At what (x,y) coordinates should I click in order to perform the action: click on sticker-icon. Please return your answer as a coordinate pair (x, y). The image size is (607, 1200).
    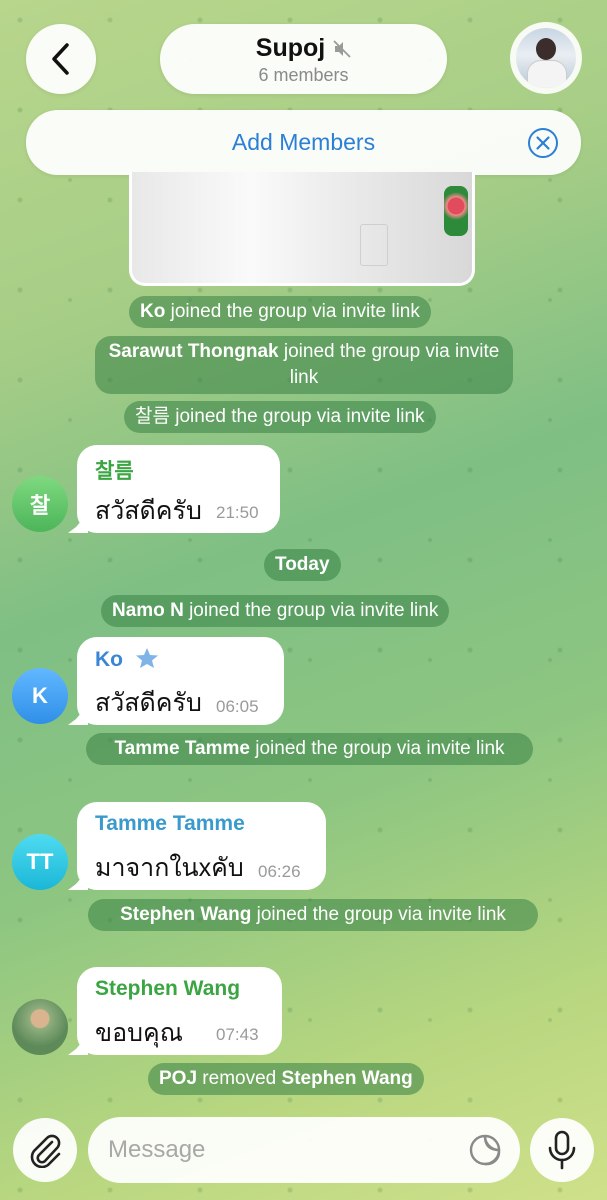
    Looking at the image, I should click on (485, 1150).